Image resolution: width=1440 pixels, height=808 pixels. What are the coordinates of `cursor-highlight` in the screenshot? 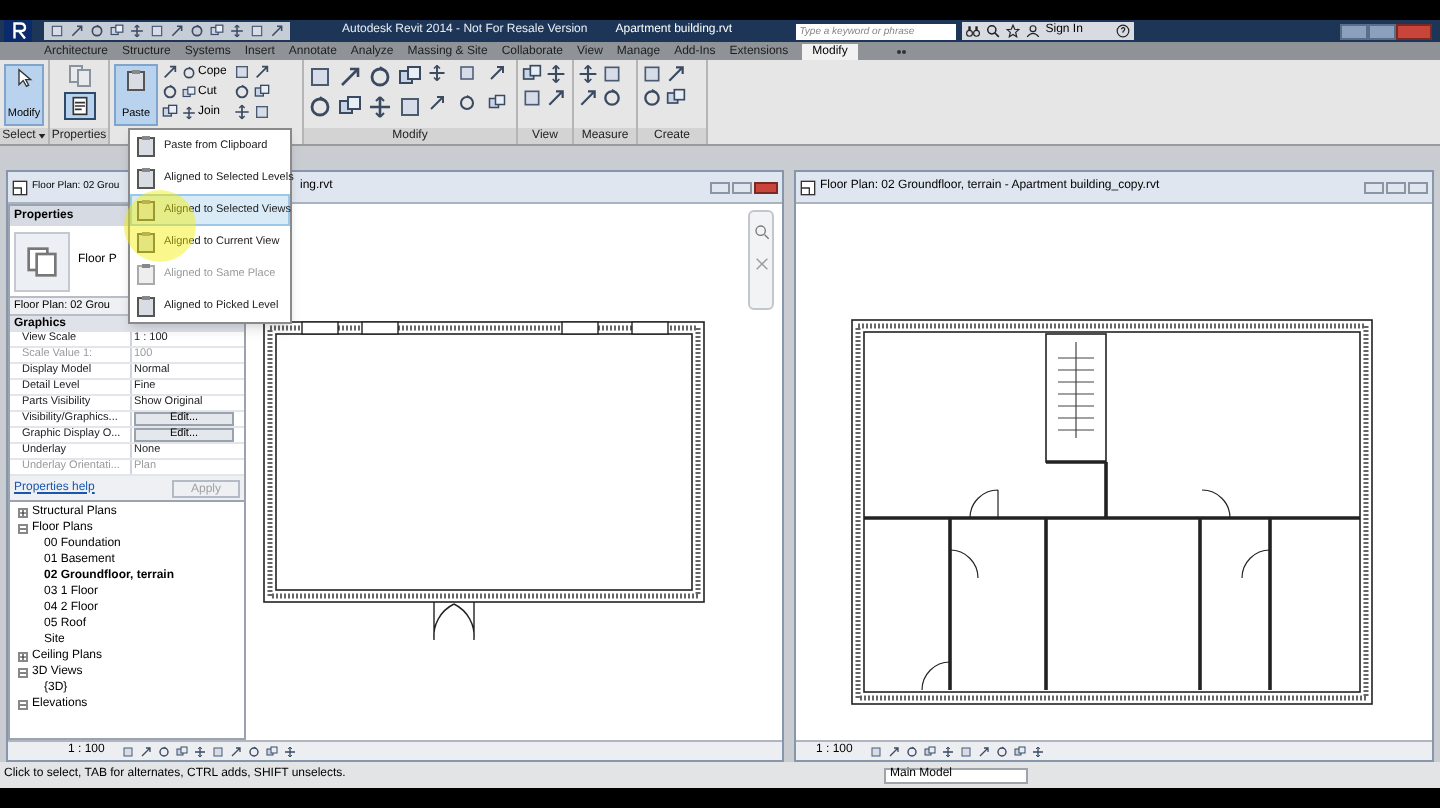 It's located at (160, 226).